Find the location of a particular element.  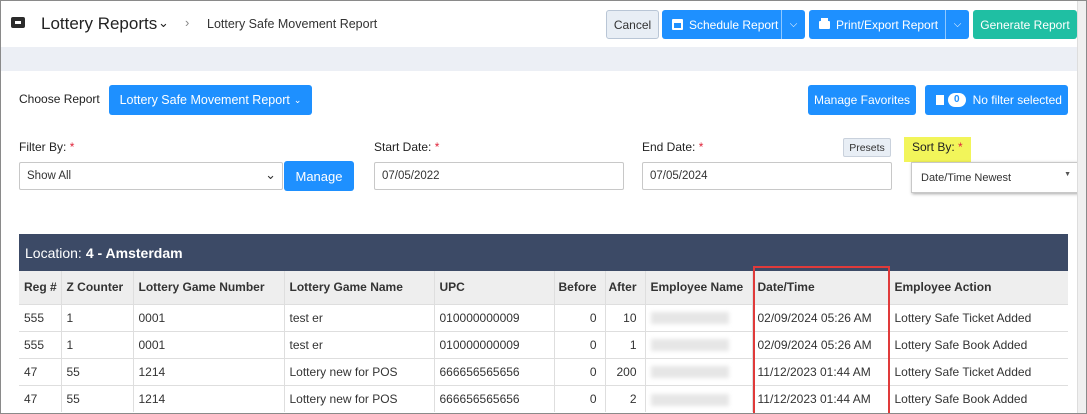

schedule-dropdown-toggle: ⌵ is located at coordinates (793, 24).